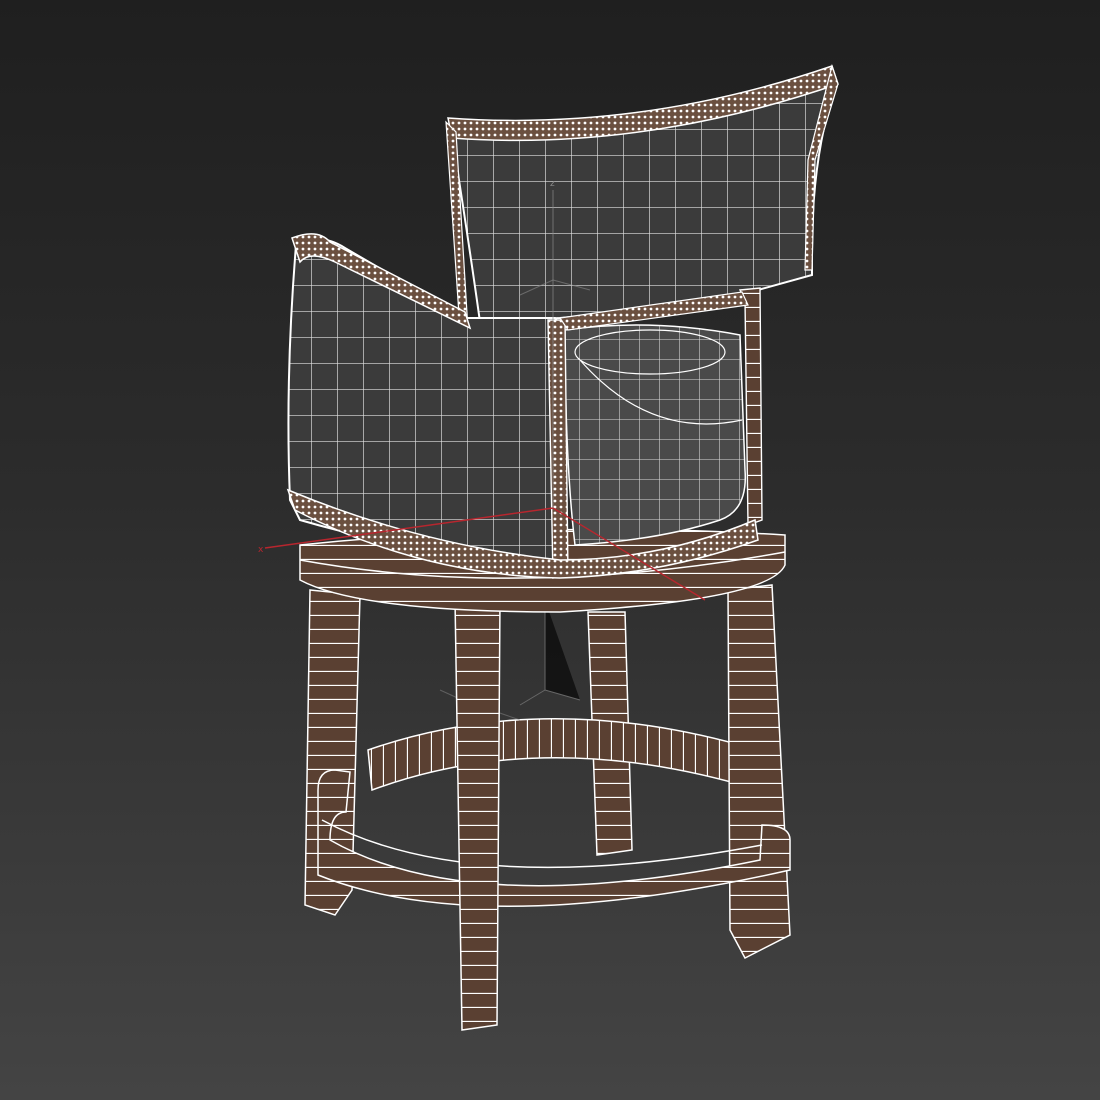 The image size is (1100, 1100). I want to click on front-center-leg, so click(477, 815).